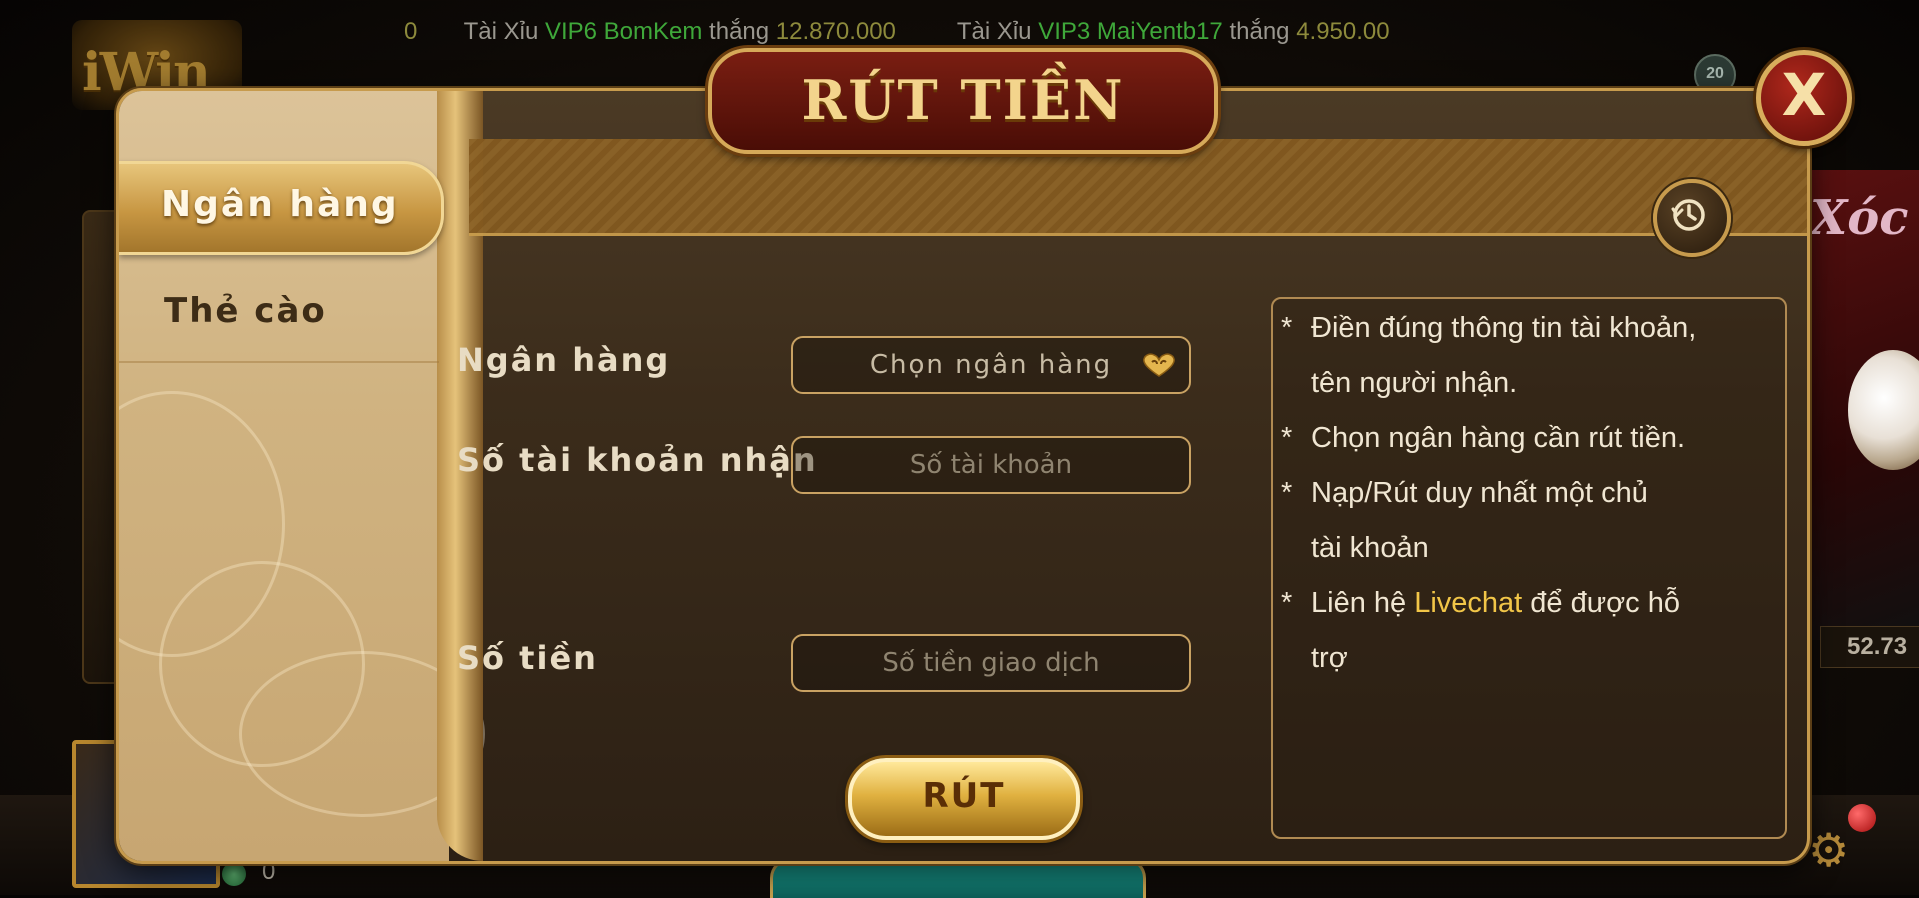 The height and width of the screenshot is (898, 1919). I want to click on dialog-title-plate: RÚT TIỀN, so click(963, 101).